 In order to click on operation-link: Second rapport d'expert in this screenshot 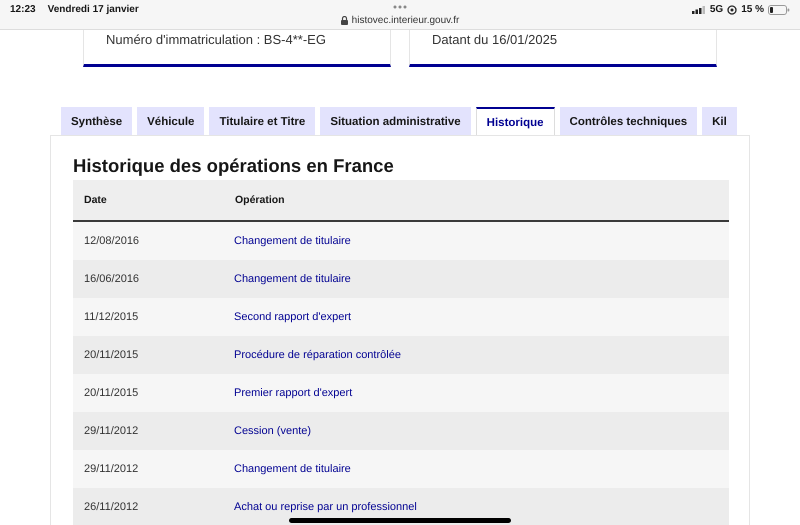, I will do `click(293, 317)`.